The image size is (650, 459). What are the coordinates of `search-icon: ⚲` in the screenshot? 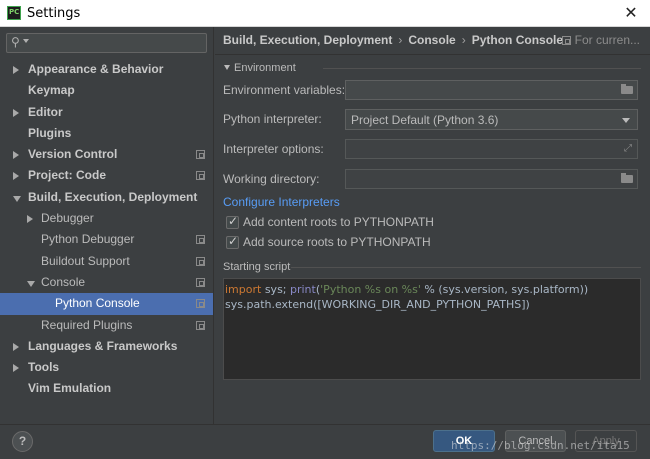 It's located at (15, 42).